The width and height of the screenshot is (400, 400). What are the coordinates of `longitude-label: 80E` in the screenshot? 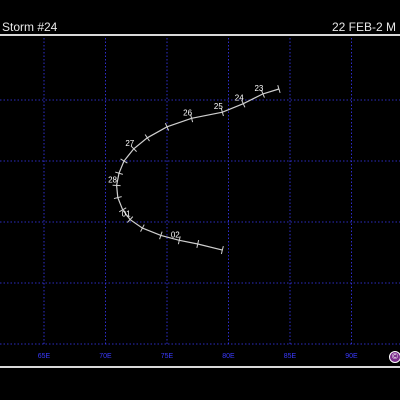 It's located at (228, 356).